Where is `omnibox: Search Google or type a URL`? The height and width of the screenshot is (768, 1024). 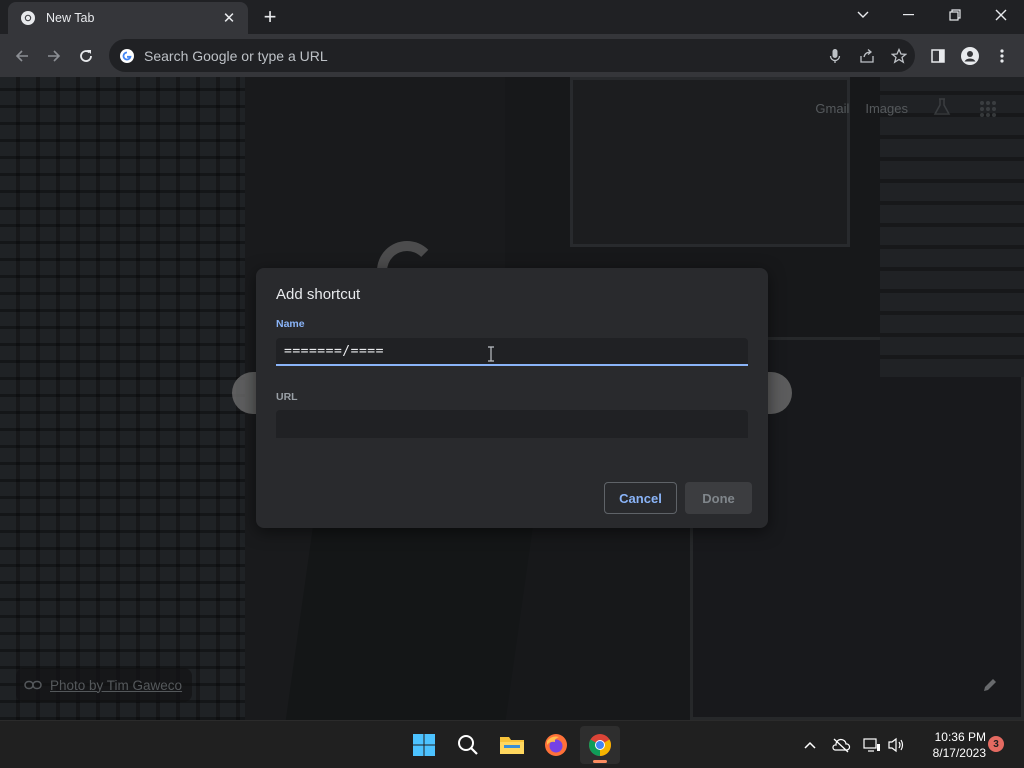 omnibox: Search Google or type a URL is located at coordinates (512, 55).